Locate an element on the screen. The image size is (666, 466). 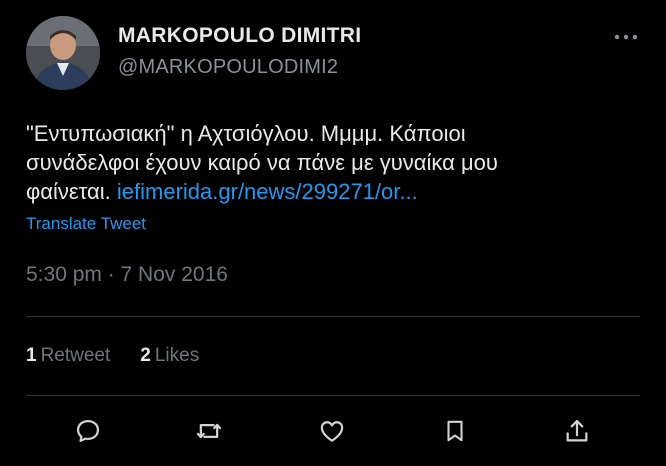
share-button is located at coordinates (577, 431).